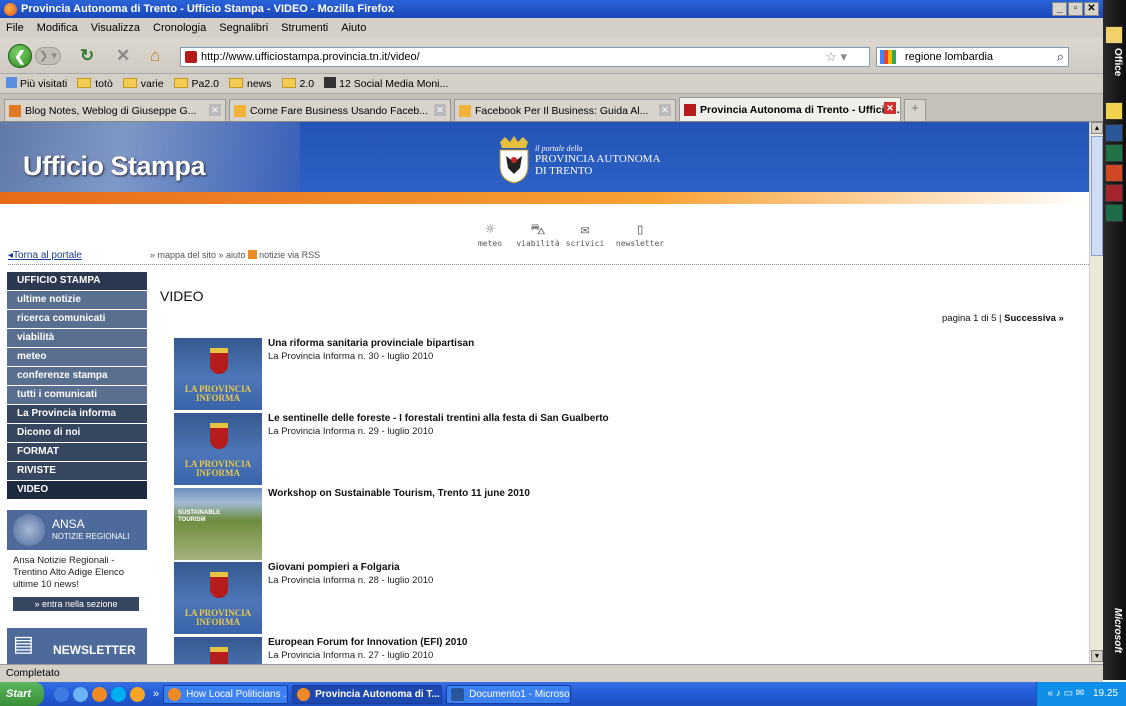  I want to click on newsletter-link: ▯ newsletter, so click(640, 234).